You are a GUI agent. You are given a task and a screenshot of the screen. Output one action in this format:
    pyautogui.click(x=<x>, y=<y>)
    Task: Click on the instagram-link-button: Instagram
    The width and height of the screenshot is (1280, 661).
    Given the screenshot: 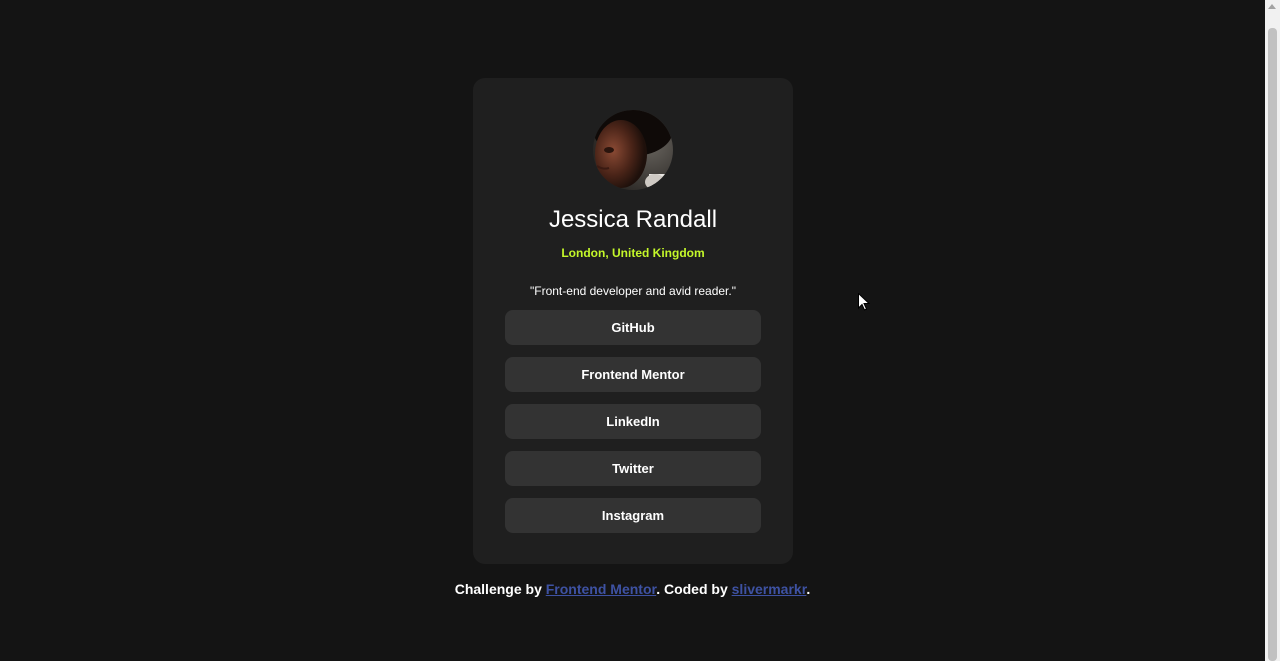 What is the action you would take?
    pyautogui.click(x=633, y=515)
    